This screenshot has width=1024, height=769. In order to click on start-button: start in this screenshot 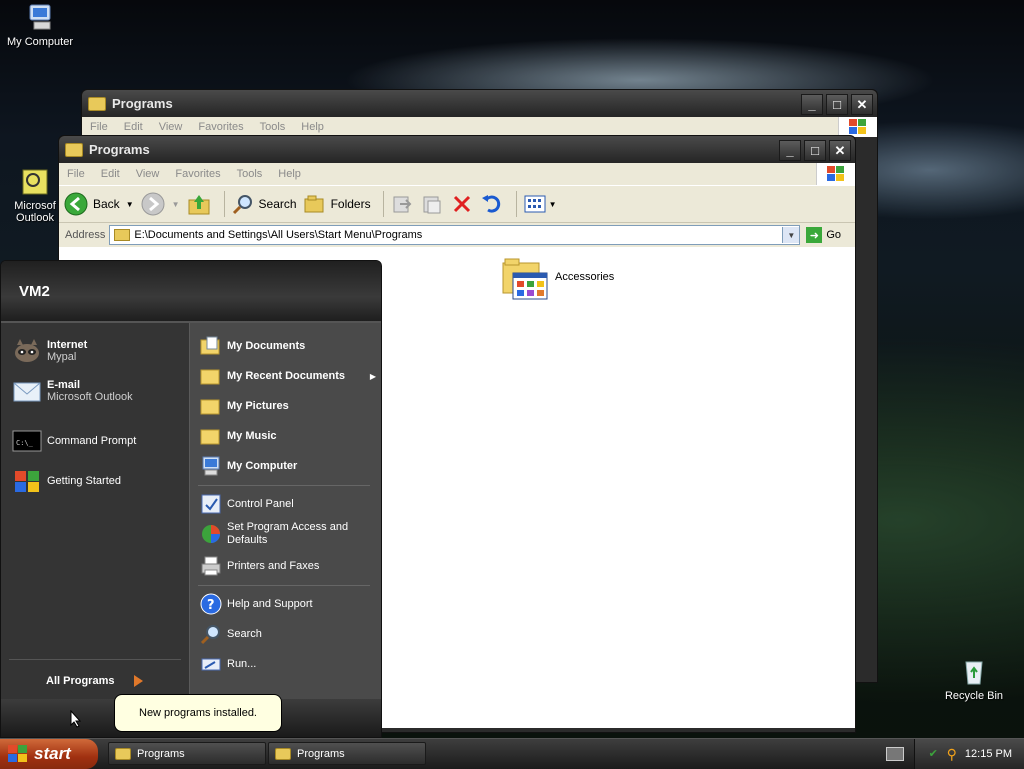, I will do `click(49, 754)`.